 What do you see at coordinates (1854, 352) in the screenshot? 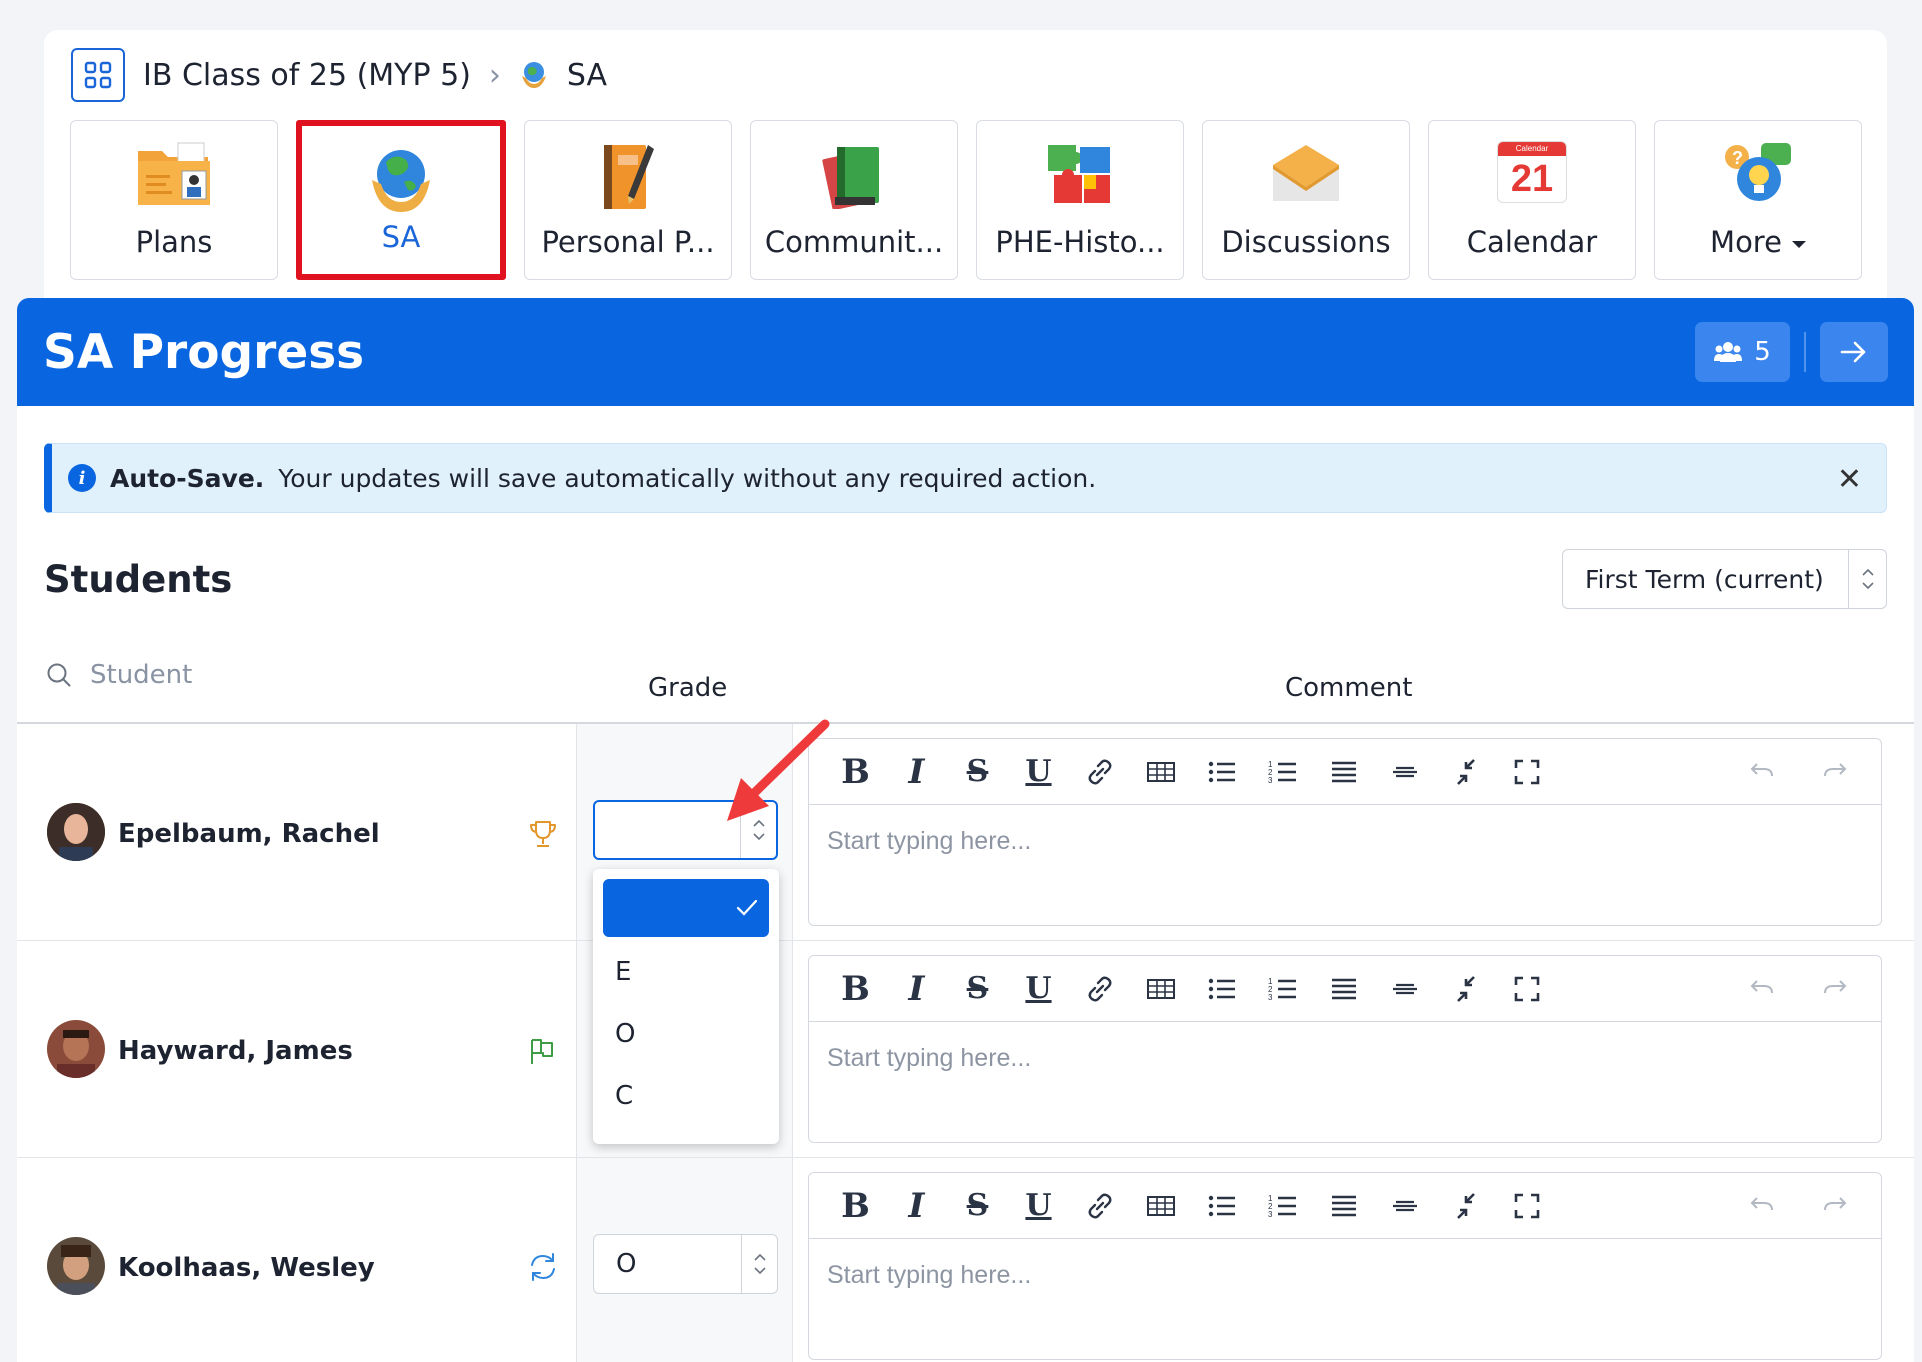
I see `next-button` at bounding box center [1854, 352].